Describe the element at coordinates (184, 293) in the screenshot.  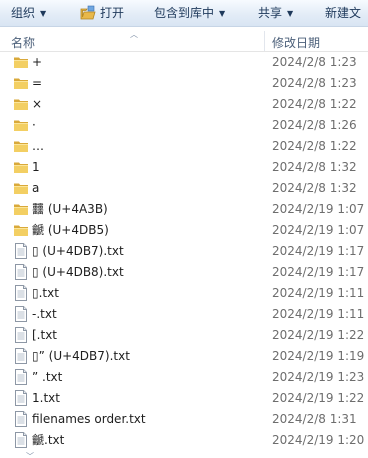
I see `file-row: ▯.txt 2024/2/19 1:11` at that location.